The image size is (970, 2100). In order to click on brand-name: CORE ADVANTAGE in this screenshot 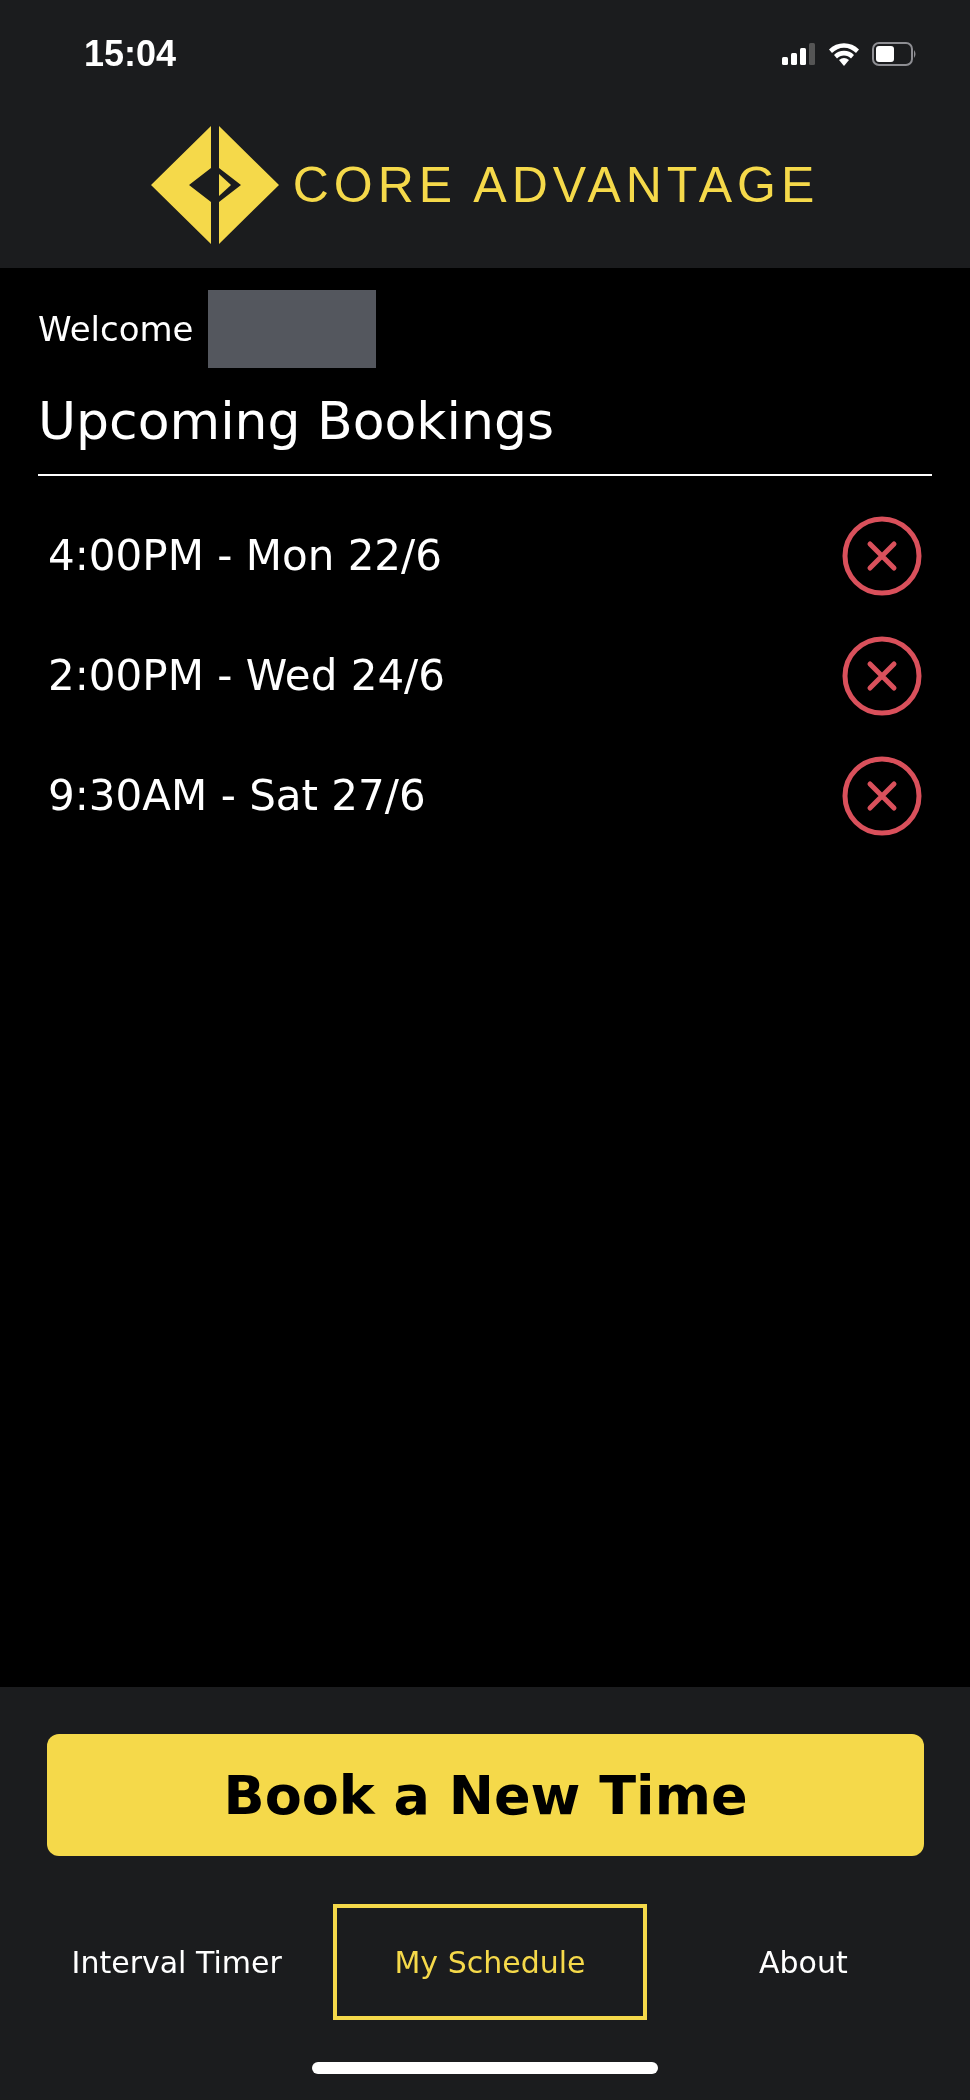, I will do `click(556, 185)`.